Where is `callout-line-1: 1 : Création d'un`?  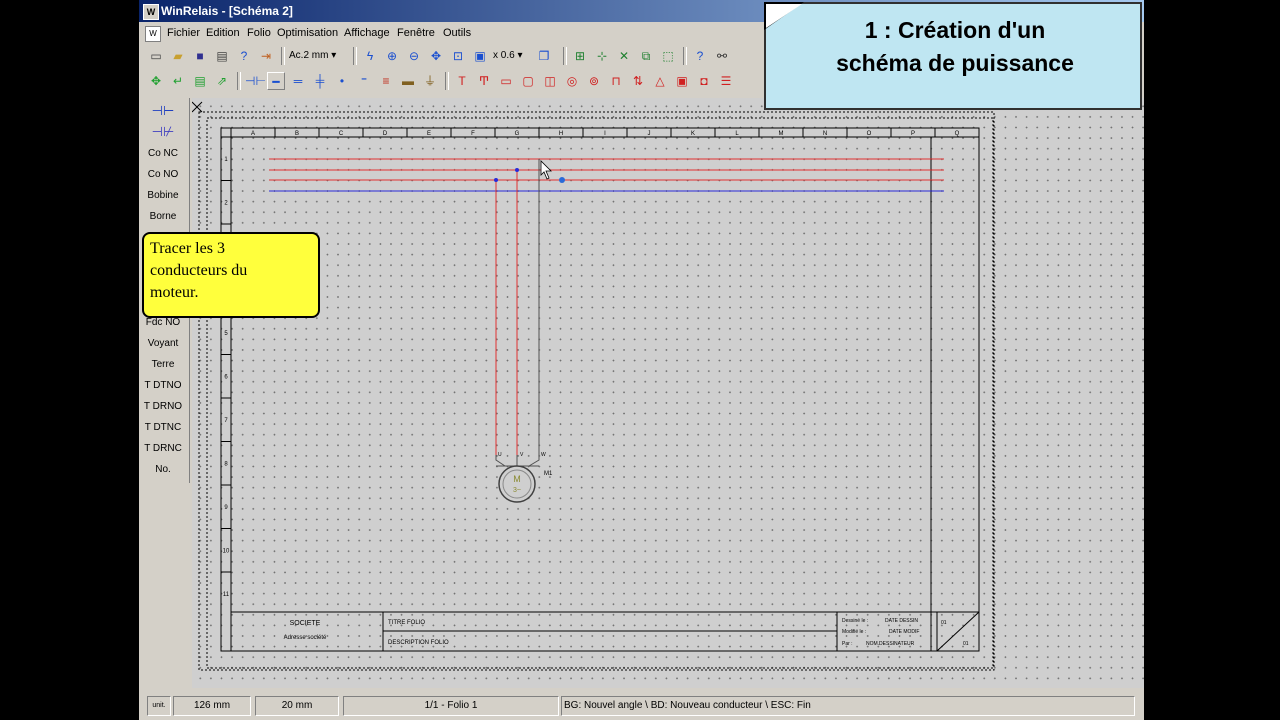 callout-line-1: 1 : Création d'un is located at coordinates (955, 30).